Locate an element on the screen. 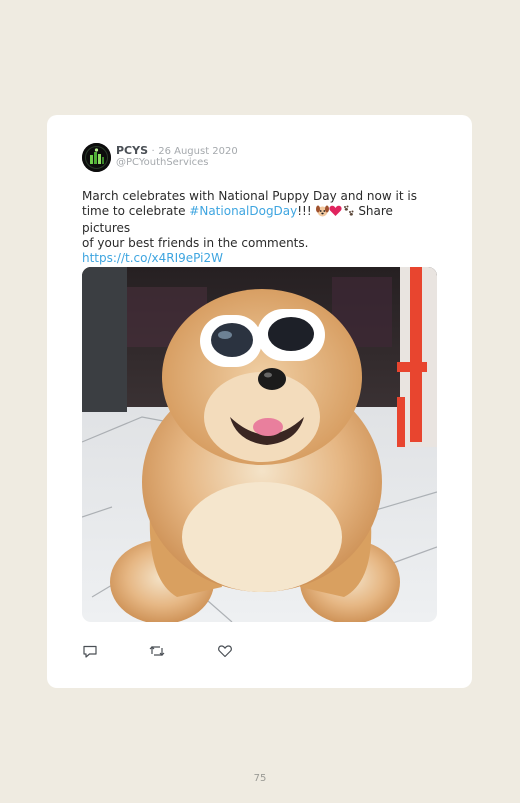 The width and height of the screenshot is (520, 803). text-before-hashtag: time to celebrate is located at coordinates (136, 211).